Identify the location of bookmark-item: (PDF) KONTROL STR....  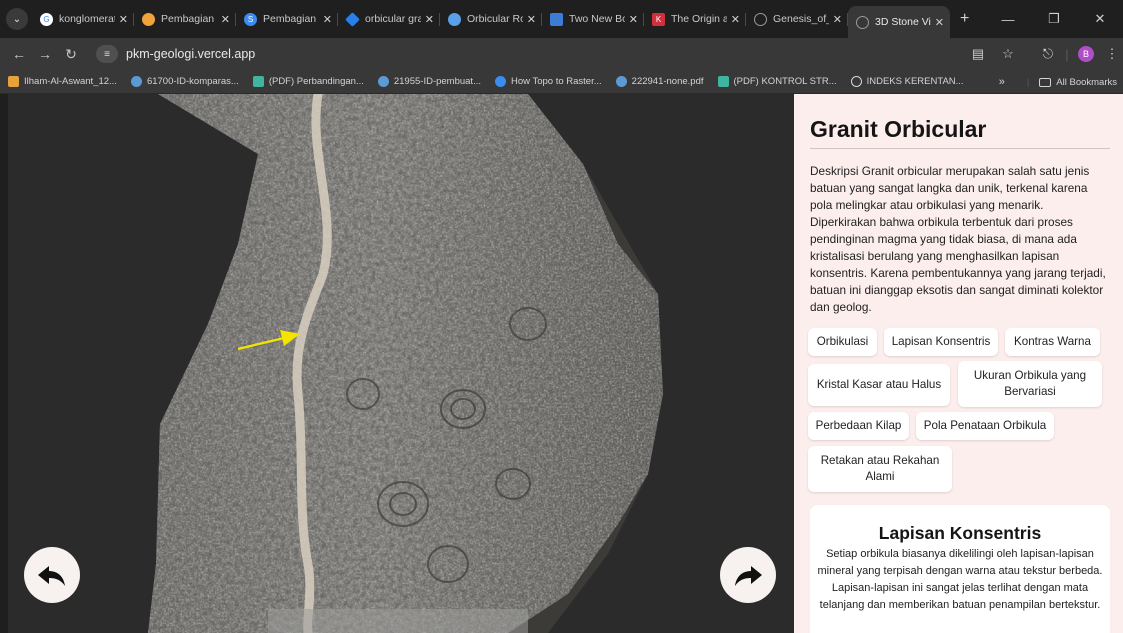
(777, 81).